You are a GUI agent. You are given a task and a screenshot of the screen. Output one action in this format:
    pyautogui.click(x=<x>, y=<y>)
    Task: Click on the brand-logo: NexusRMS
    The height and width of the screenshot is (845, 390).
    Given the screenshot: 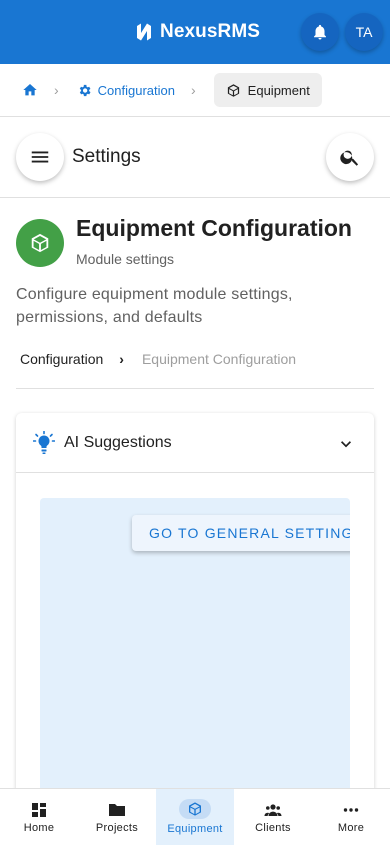 What is the action you would take?
    pyautogui.click(x=197, y=32)
    